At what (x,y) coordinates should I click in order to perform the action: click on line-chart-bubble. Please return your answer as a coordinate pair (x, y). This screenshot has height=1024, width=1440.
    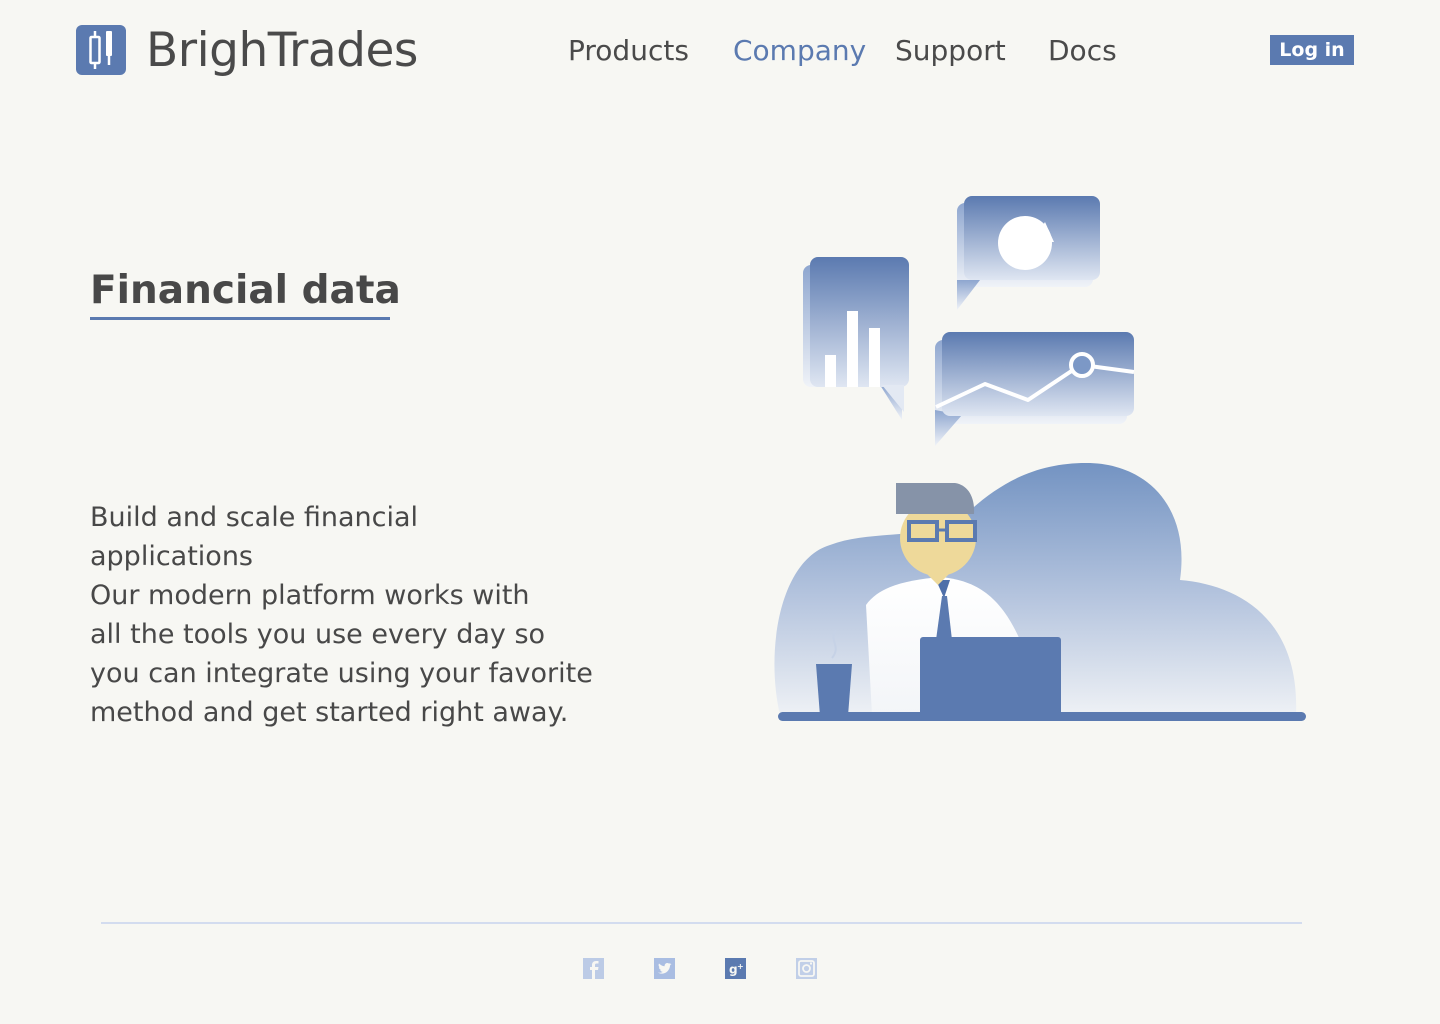
    Looking at the image, I should click on (1035, 389).